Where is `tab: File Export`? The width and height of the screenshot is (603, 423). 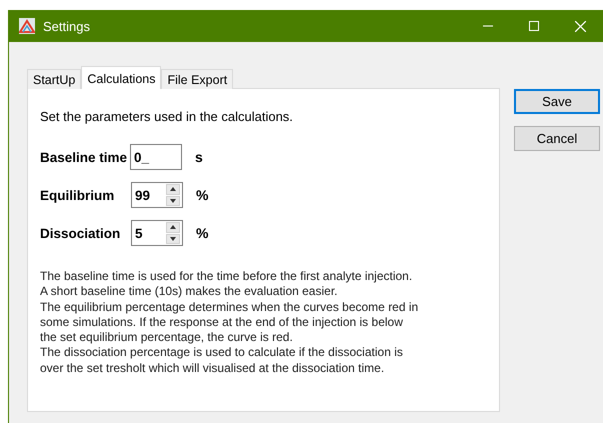
tab: File Export is located at coordinates (197, 79).